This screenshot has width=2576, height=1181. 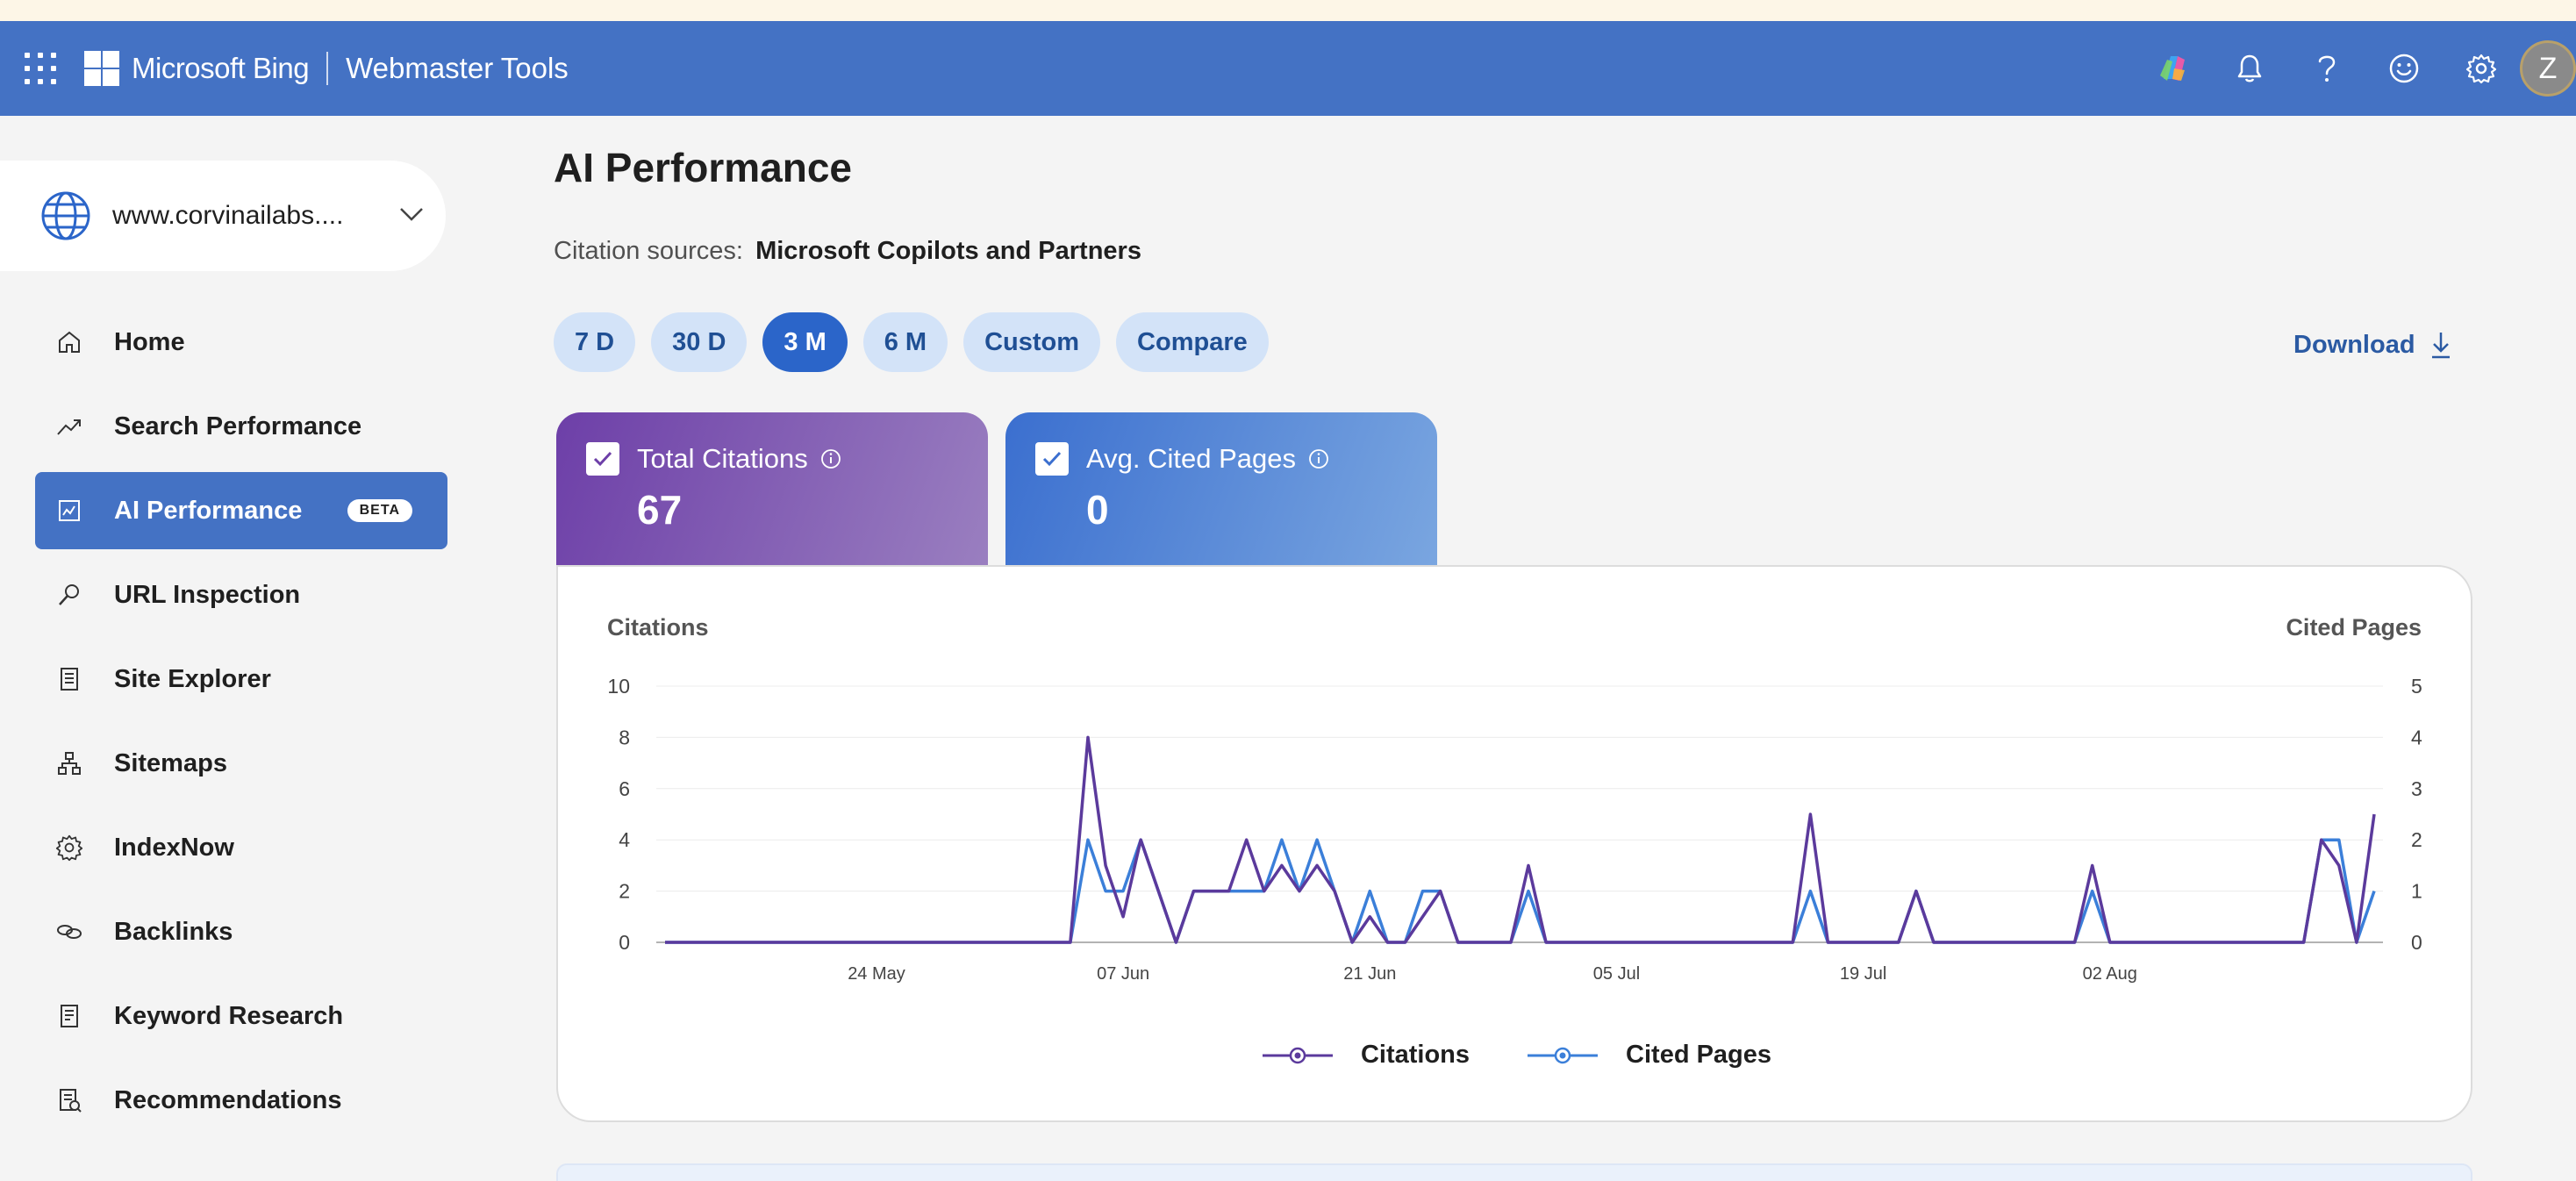 I want to click on header-actions: Z, so click(x=2355, y=68).